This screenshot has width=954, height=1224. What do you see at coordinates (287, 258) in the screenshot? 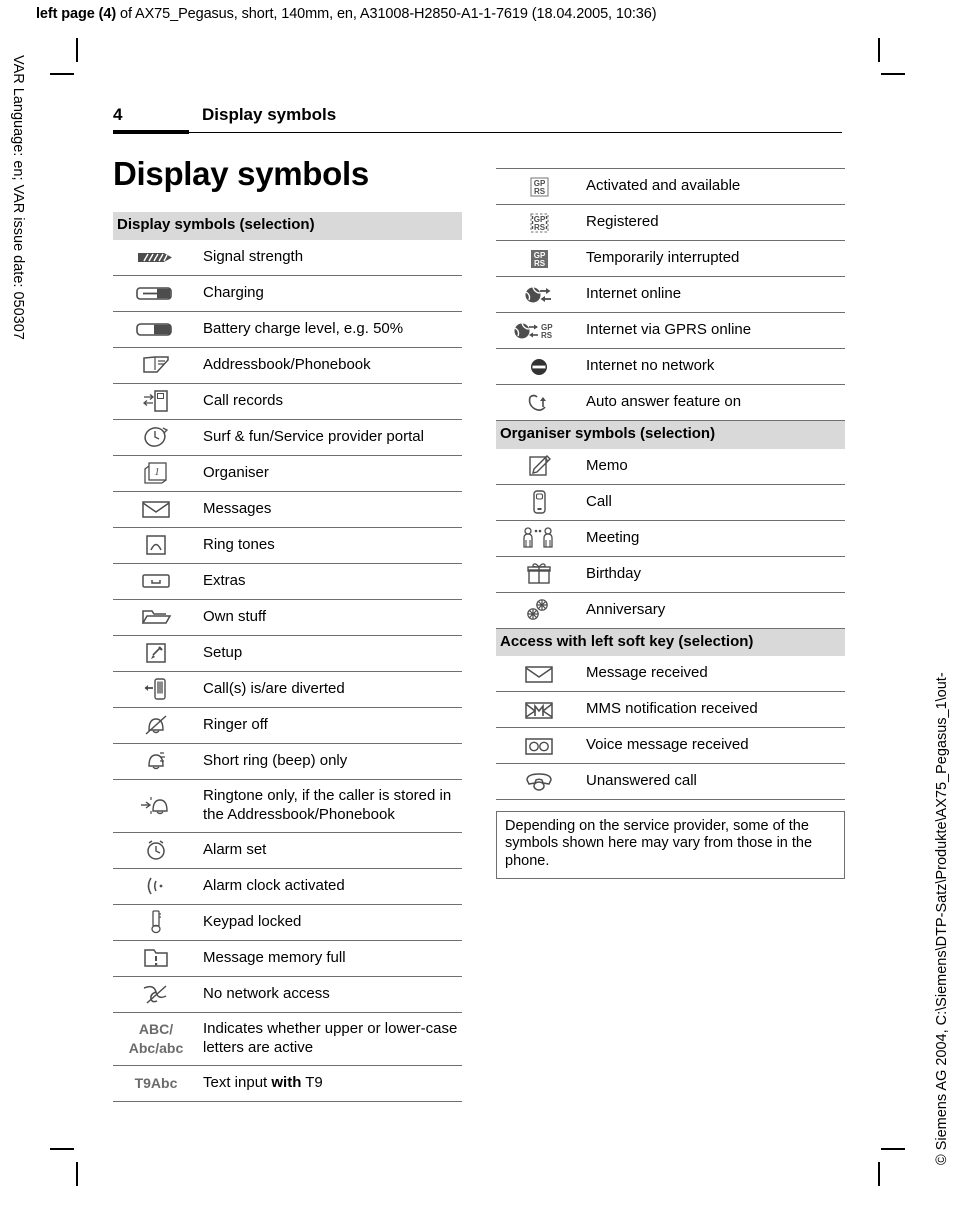
I see `table-row: Signal strength` at bounding box center [287, 258].